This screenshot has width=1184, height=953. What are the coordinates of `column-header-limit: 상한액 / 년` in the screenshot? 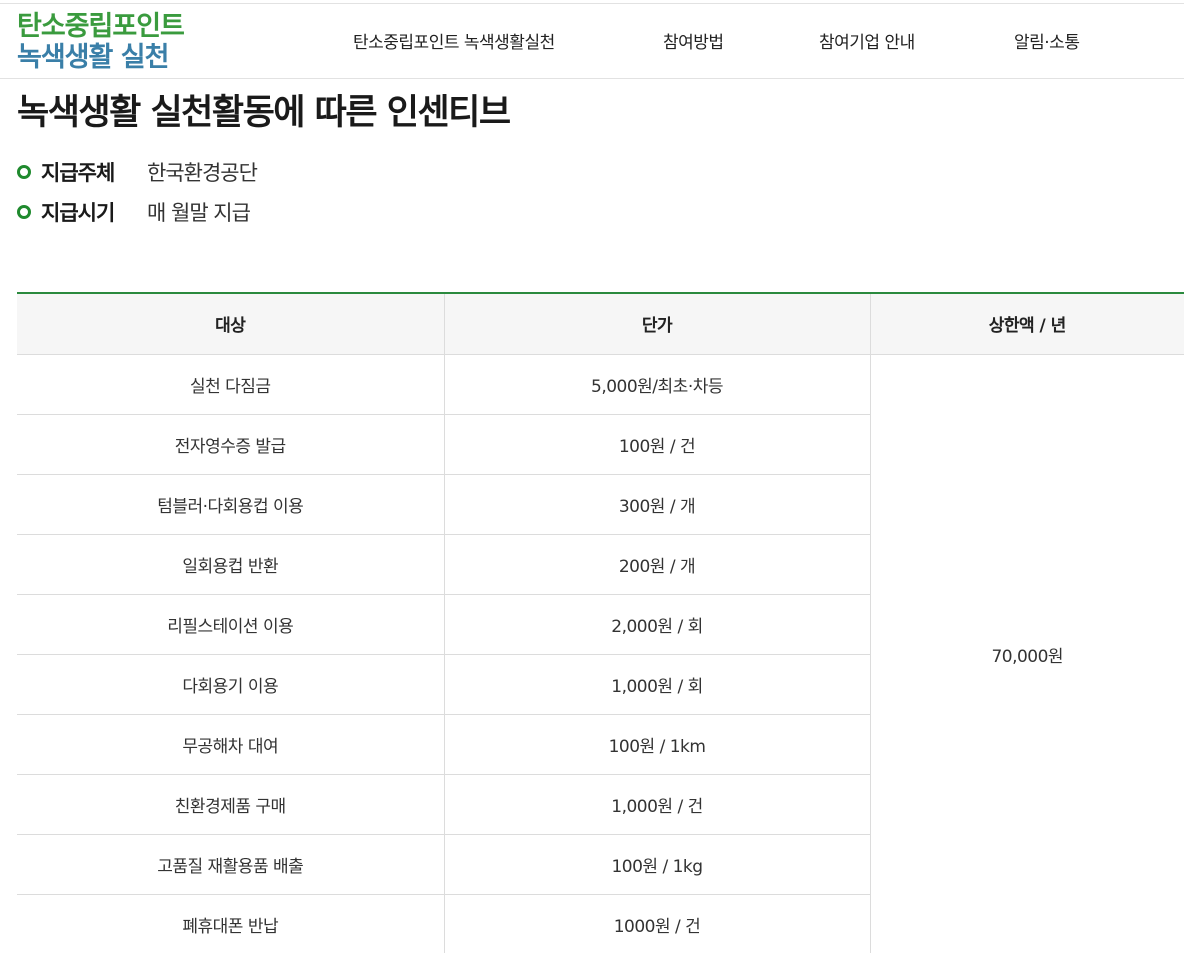 It's located at (1026, 324).